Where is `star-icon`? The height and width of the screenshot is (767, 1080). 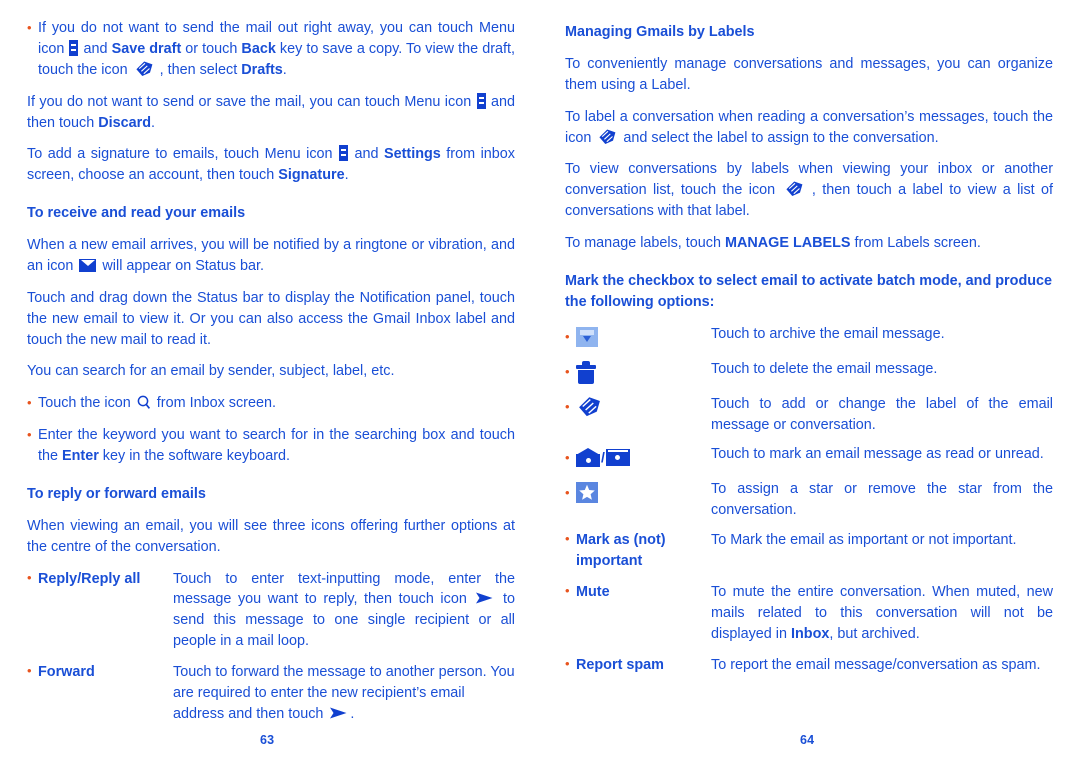
star-icon is located at coordinates (587, 492).